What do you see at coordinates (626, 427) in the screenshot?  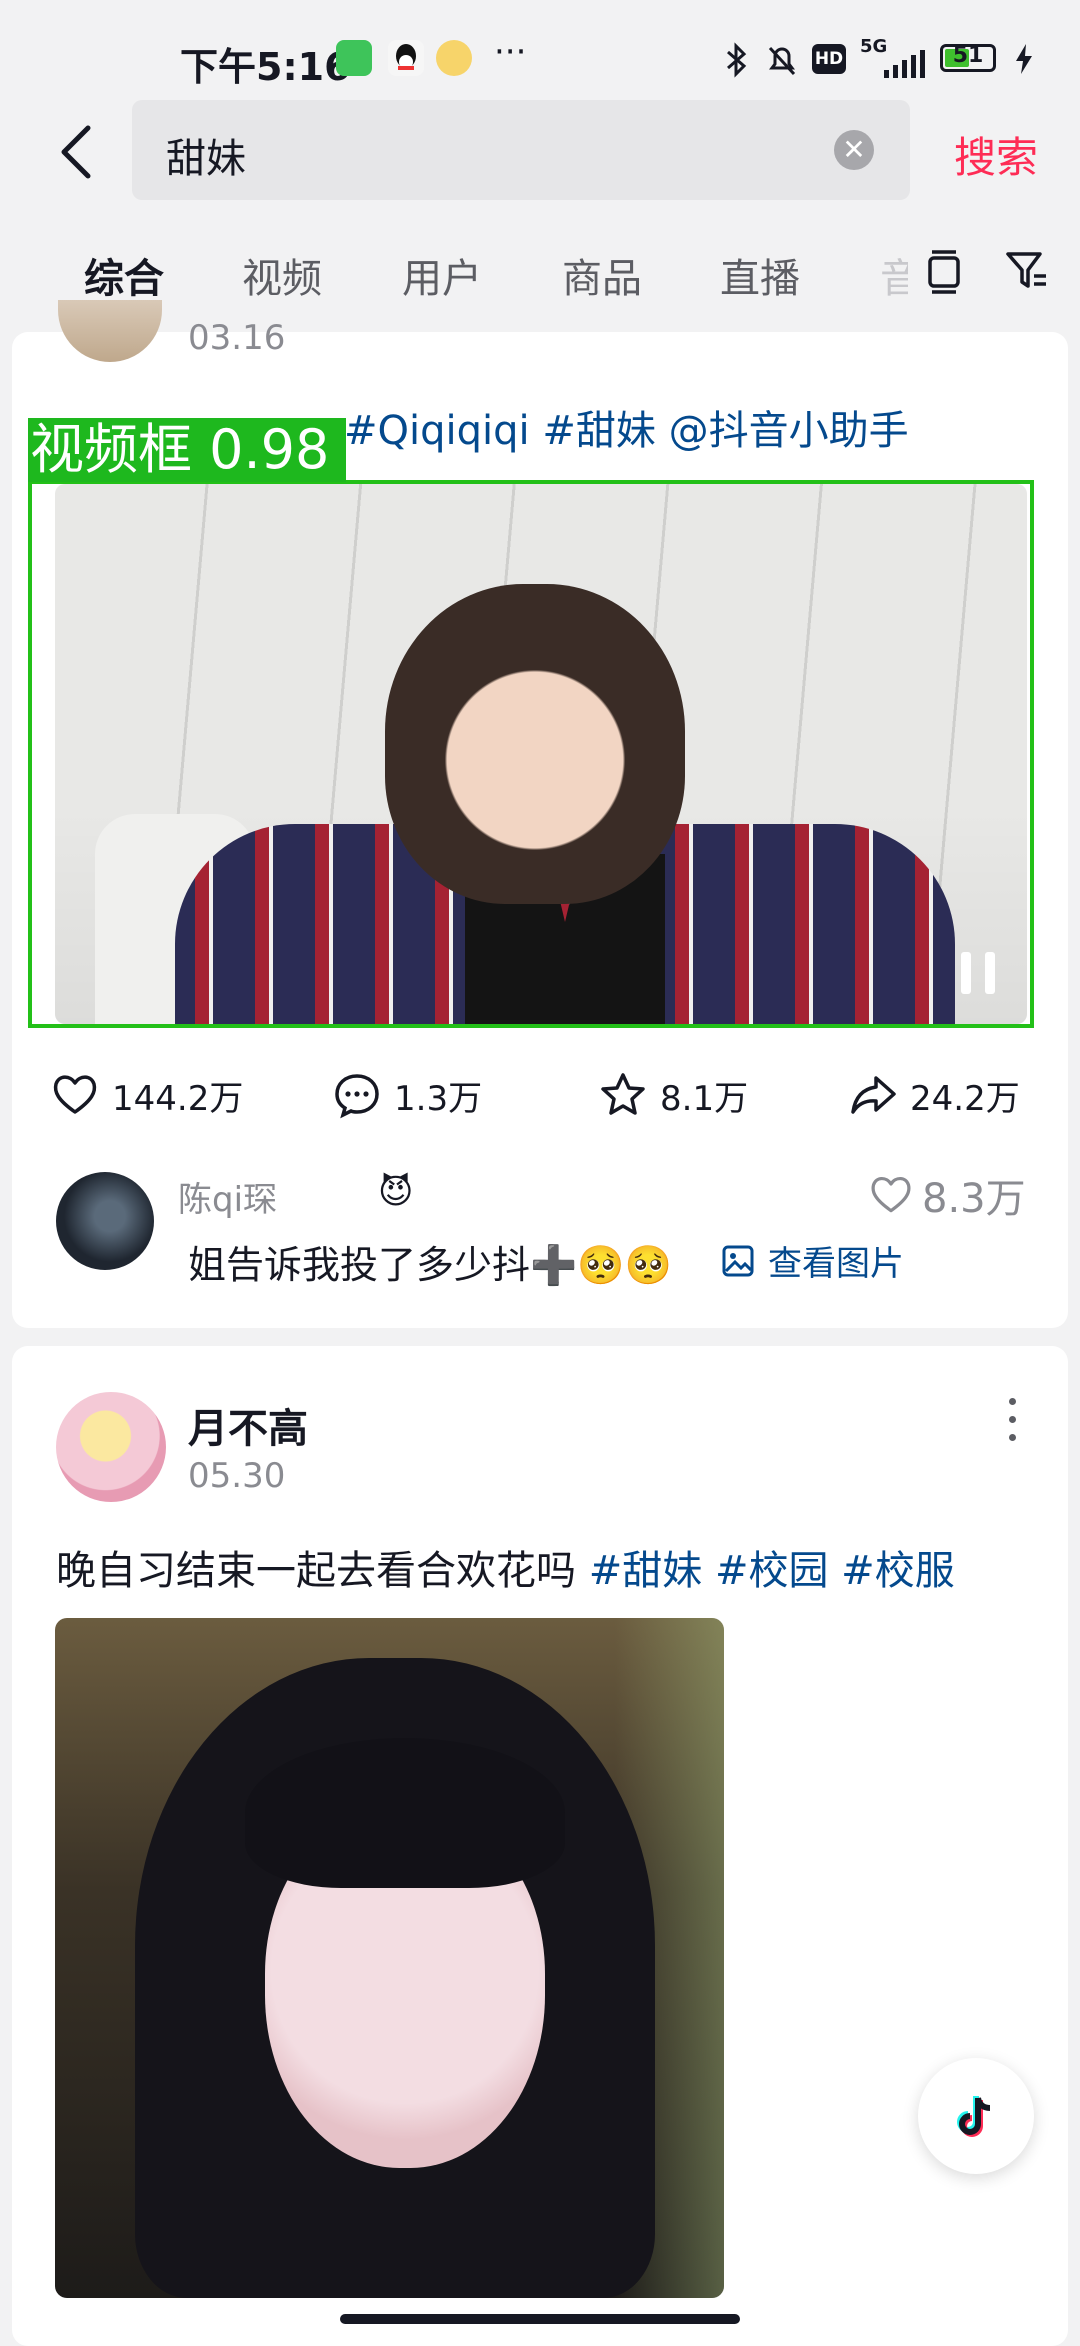 I see `post-caption-tags: #Qiqiqiqi #甜妹 @抖音小助手` at bounding box center [626, 427].